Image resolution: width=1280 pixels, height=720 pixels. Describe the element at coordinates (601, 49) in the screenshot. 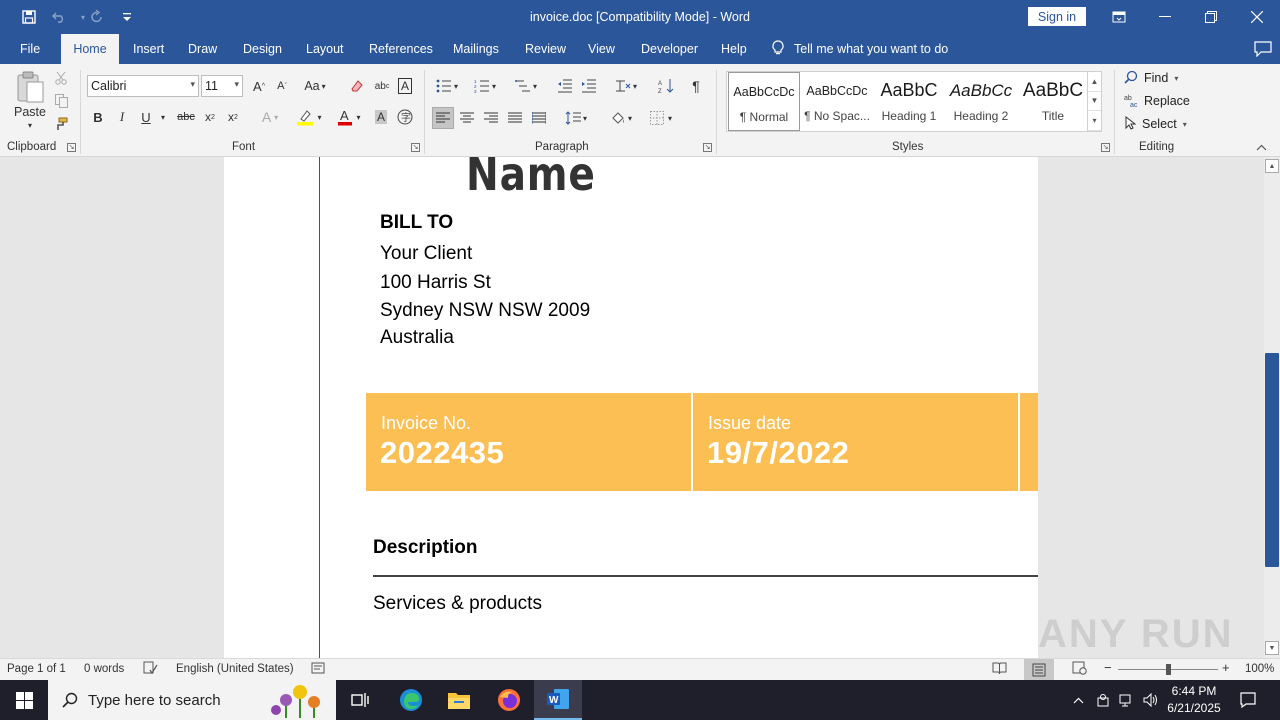

I see `tab-view: View` at that location.